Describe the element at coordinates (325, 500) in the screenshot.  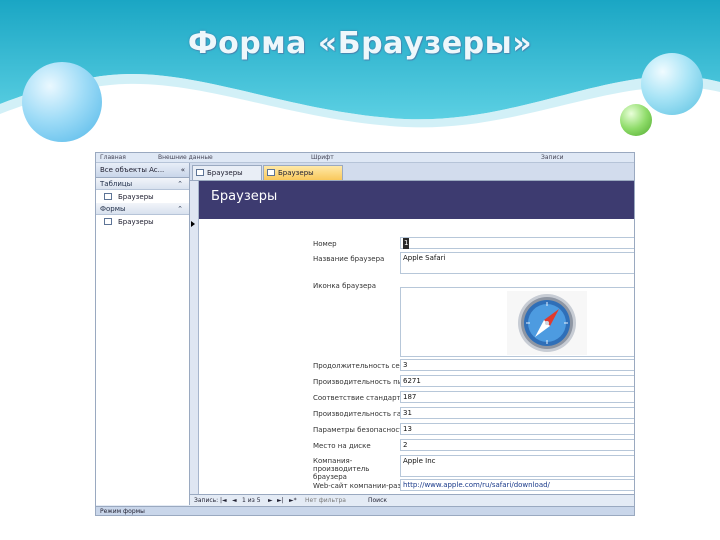
I see `filter-status: Нет фильтра` at that location.